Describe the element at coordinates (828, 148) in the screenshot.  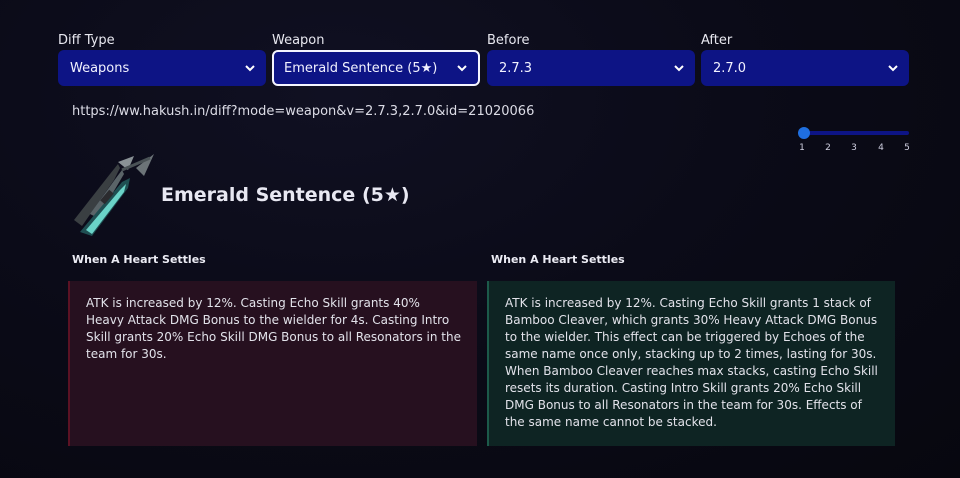
I see `slider-tick: 2` at that location.